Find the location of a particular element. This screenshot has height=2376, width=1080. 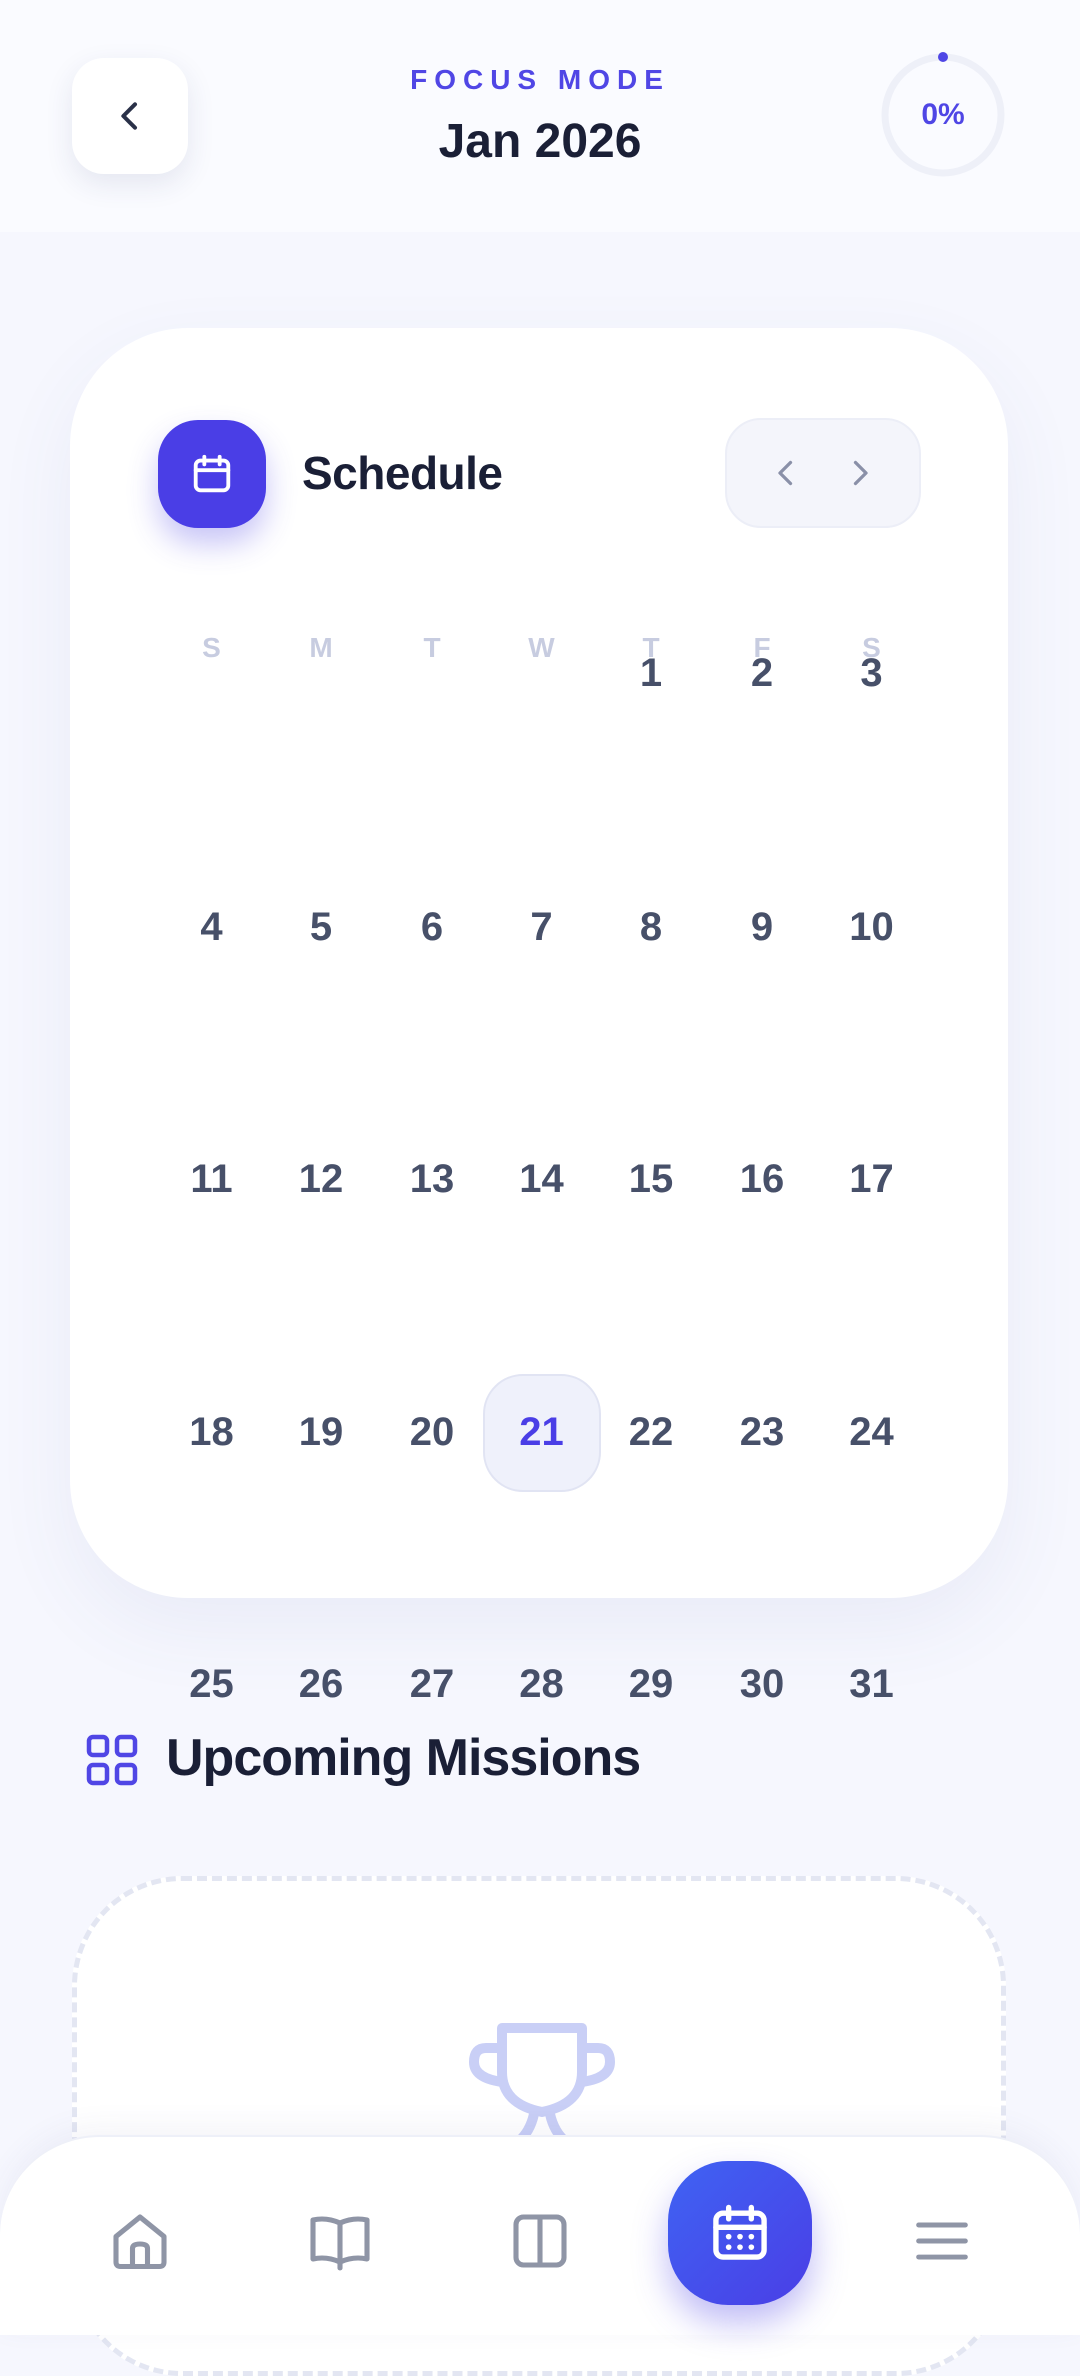

nav-layout is located at coordinates (540, 2241).